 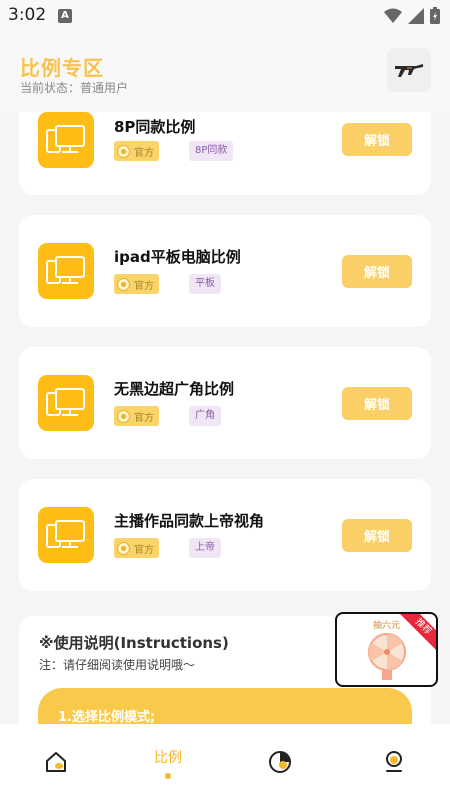 I want to click on gun-icon, so click(x=409, y=70).